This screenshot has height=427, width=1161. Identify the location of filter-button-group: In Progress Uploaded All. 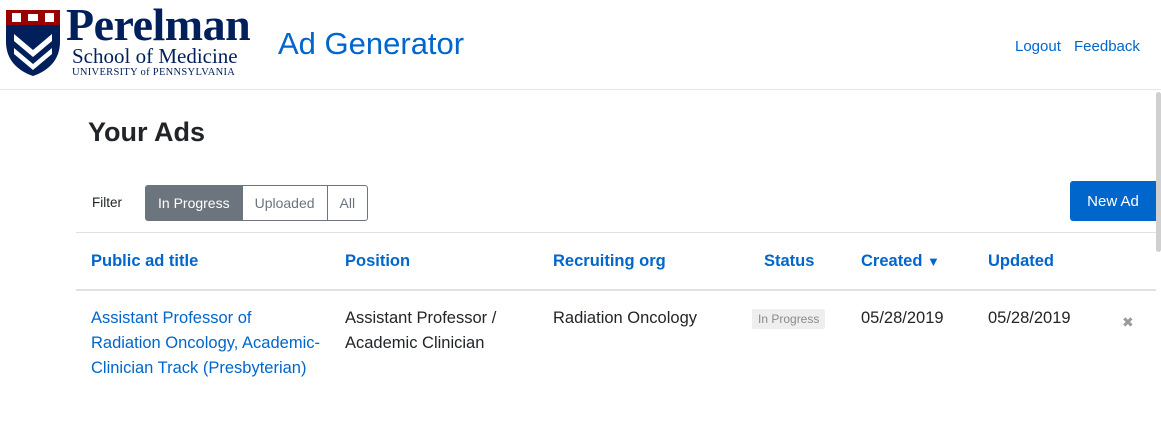
(257, 203).